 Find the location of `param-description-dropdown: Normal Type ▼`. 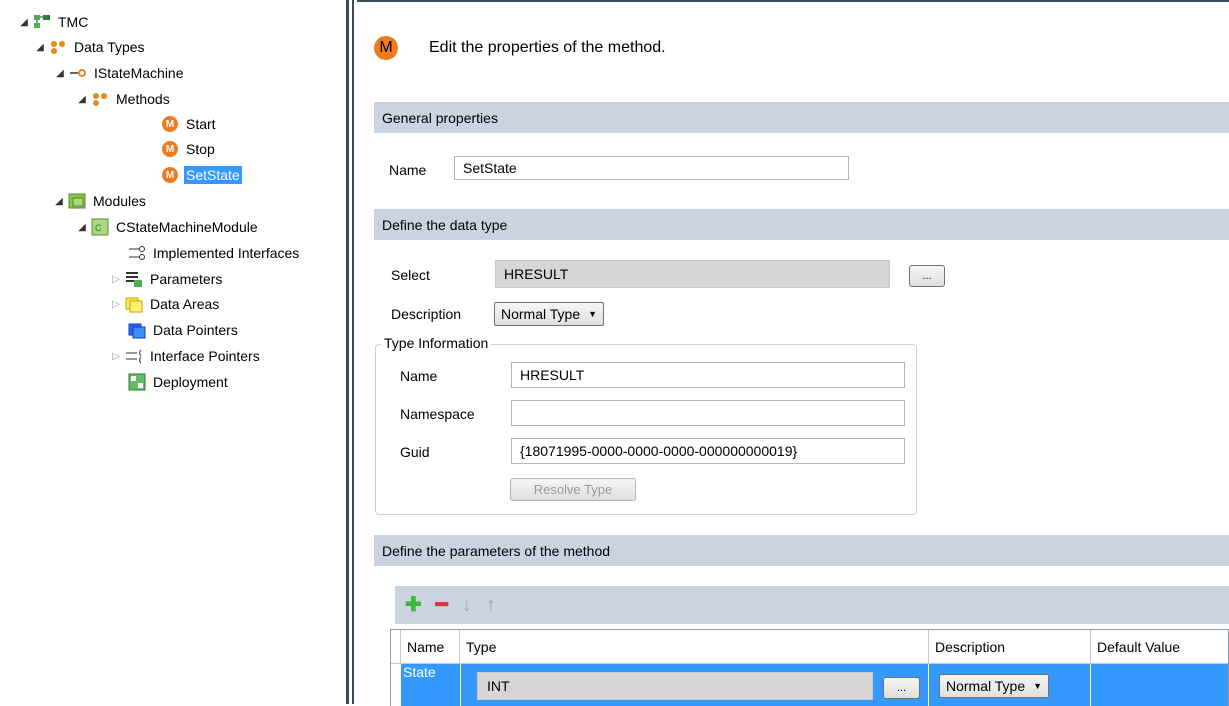

param-description-dropdown: Normal Type ▼ is located at coordinates (994, 686).